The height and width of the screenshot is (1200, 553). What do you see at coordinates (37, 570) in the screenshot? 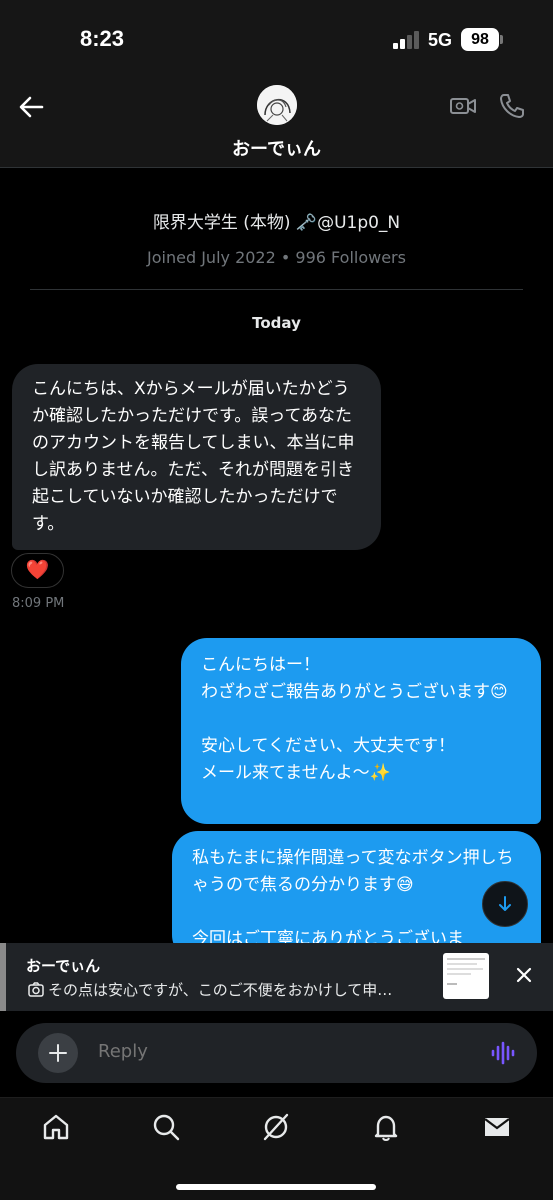
I see `heart-reaction-icon: ❤️` at bounding box center [37, 570].